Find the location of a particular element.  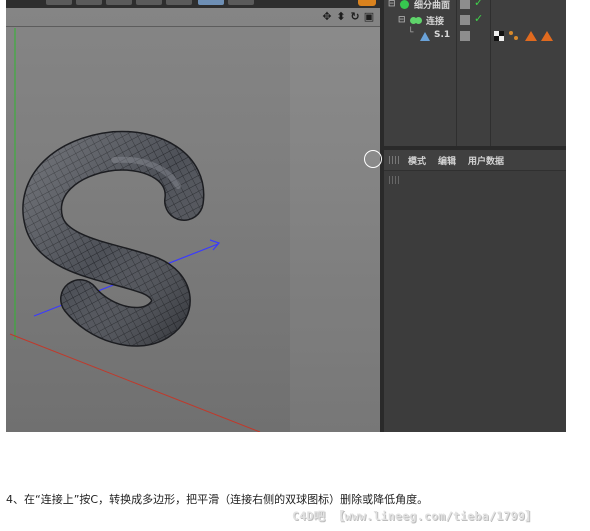

object-name: 连接 is located at coordinates (435, 20).